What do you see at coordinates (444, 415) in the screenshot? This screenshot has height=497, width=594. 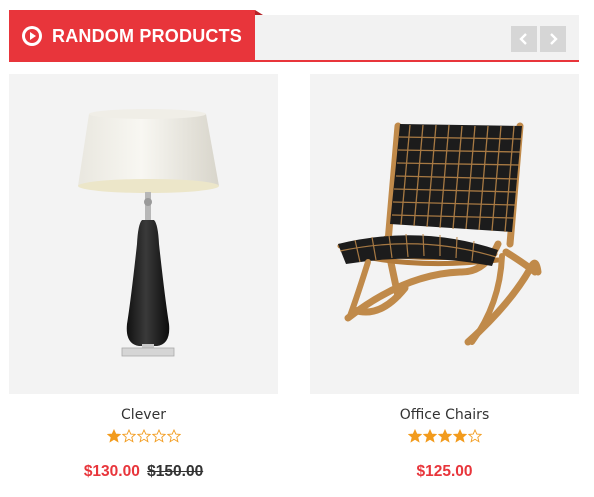 I see `product-name: Office Chairs` at bounding box center [444, 415].